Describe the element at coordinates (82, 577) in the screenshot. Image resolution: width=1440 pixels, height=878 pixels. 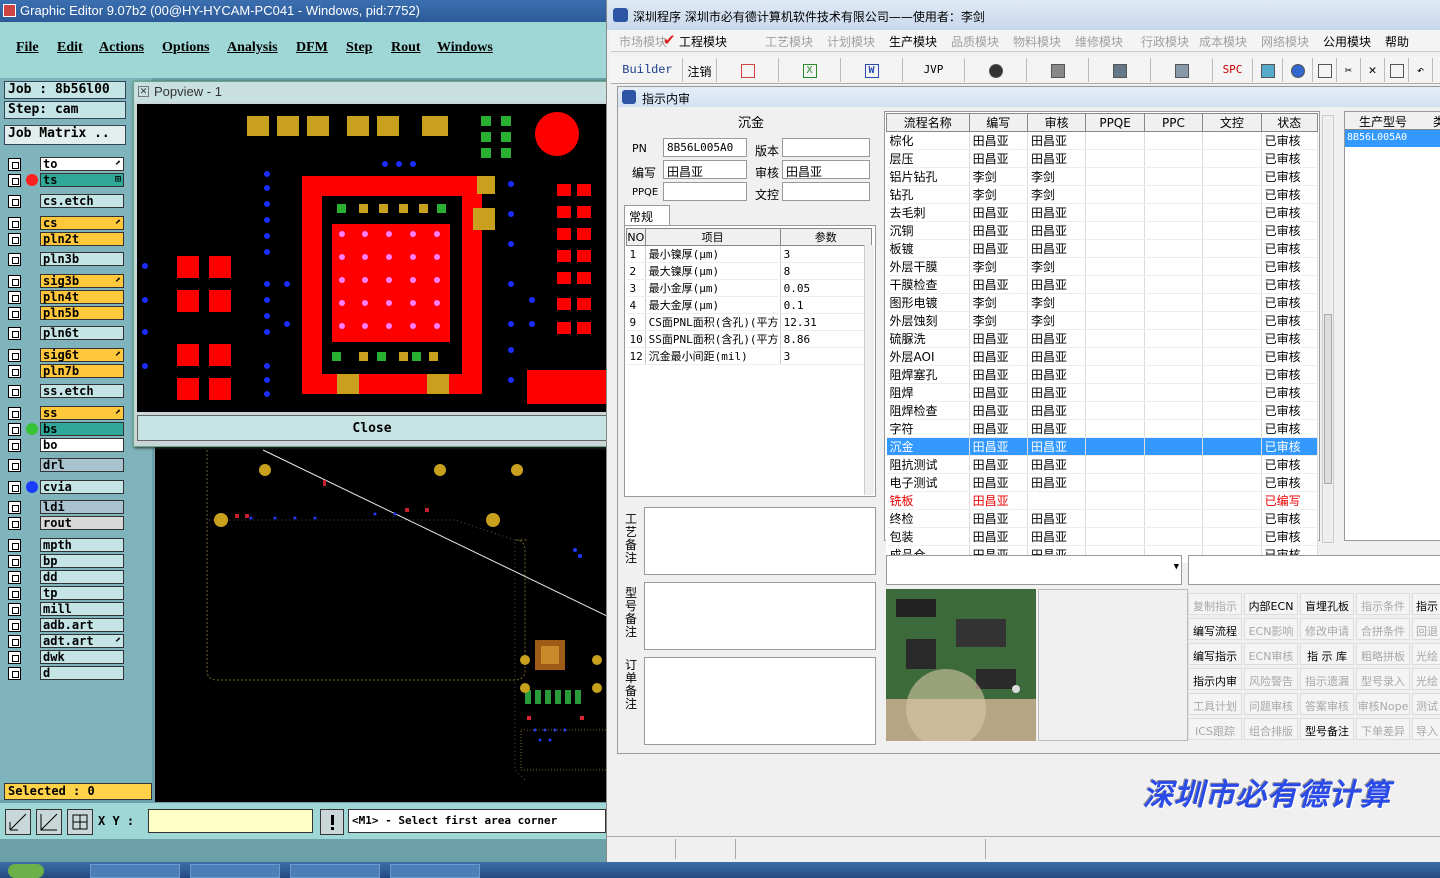
I see `layer-name: dd` at that location.